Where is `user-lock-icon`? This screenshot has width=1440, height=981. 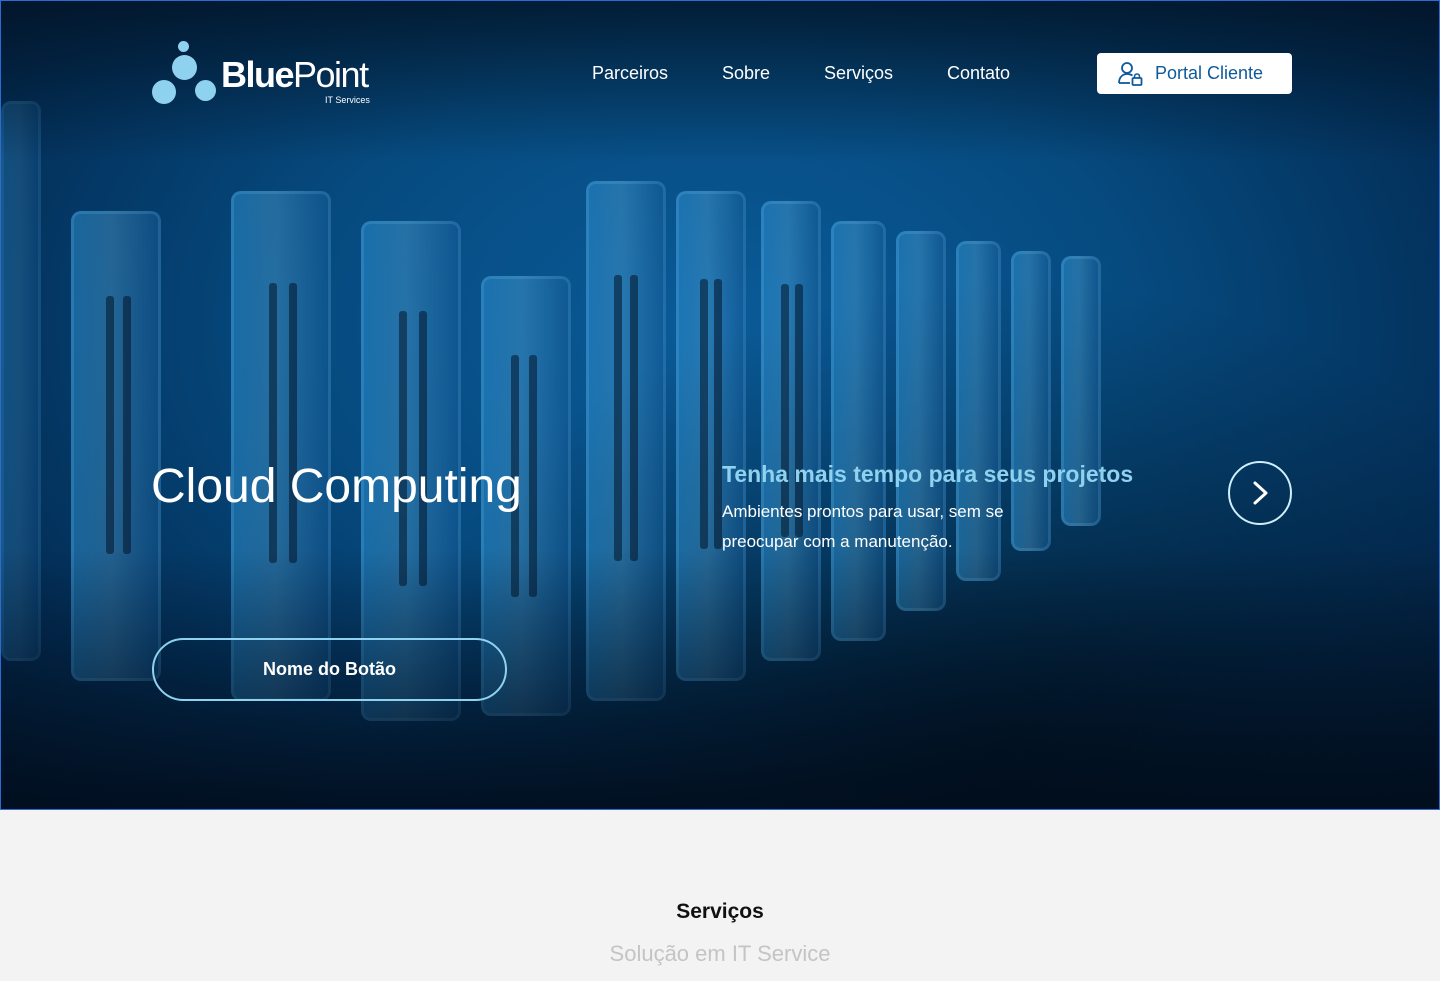
user-lock-icon is located at coordinates (1130, 73).